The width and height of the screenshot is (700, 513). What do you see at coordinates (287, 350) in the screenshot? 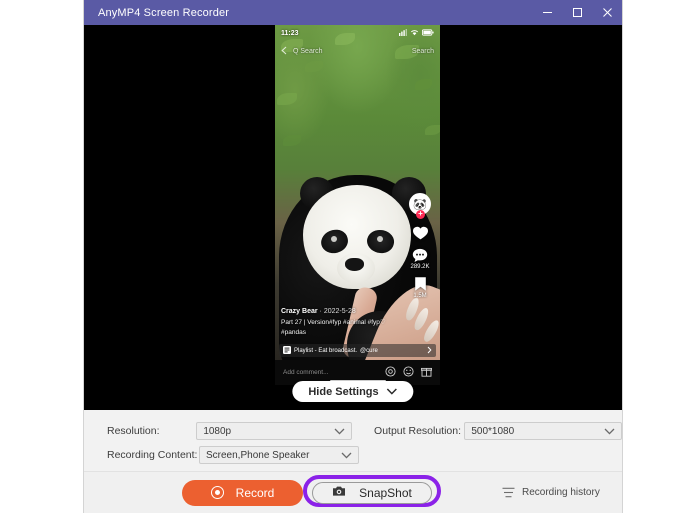
I see `playlist-icon` at bounding box center [287, 350].